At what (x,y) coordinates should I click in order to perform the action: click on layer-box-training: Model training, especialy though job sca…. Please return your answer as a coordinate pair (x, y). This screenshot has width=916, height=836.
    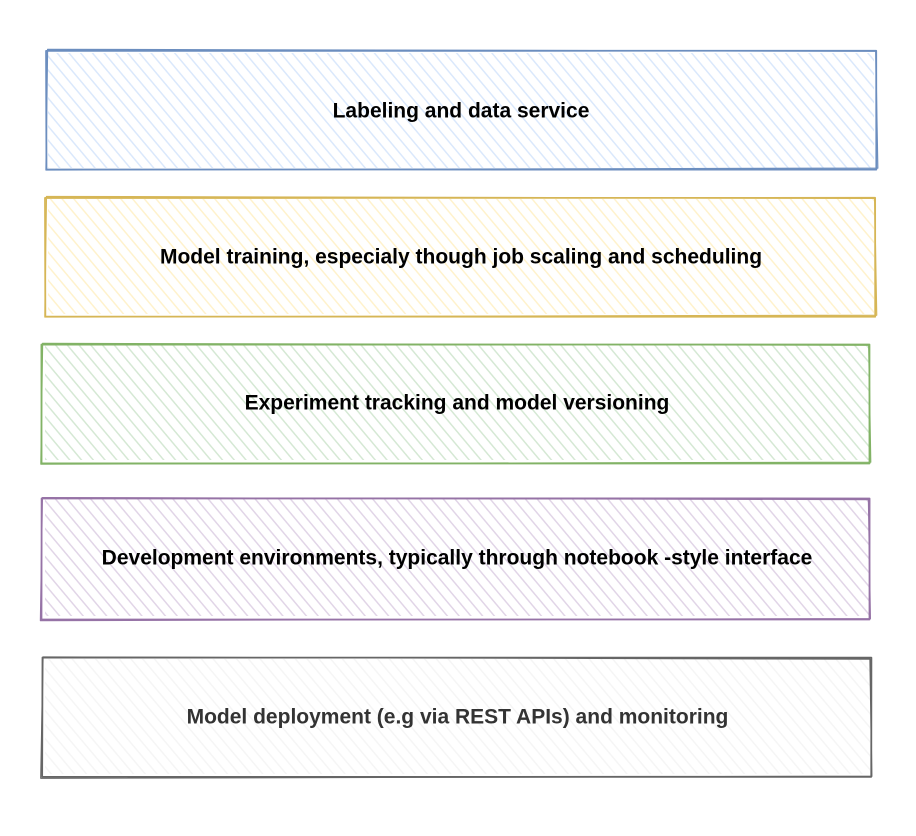
    Looking at the image, I should click on (461, 256).